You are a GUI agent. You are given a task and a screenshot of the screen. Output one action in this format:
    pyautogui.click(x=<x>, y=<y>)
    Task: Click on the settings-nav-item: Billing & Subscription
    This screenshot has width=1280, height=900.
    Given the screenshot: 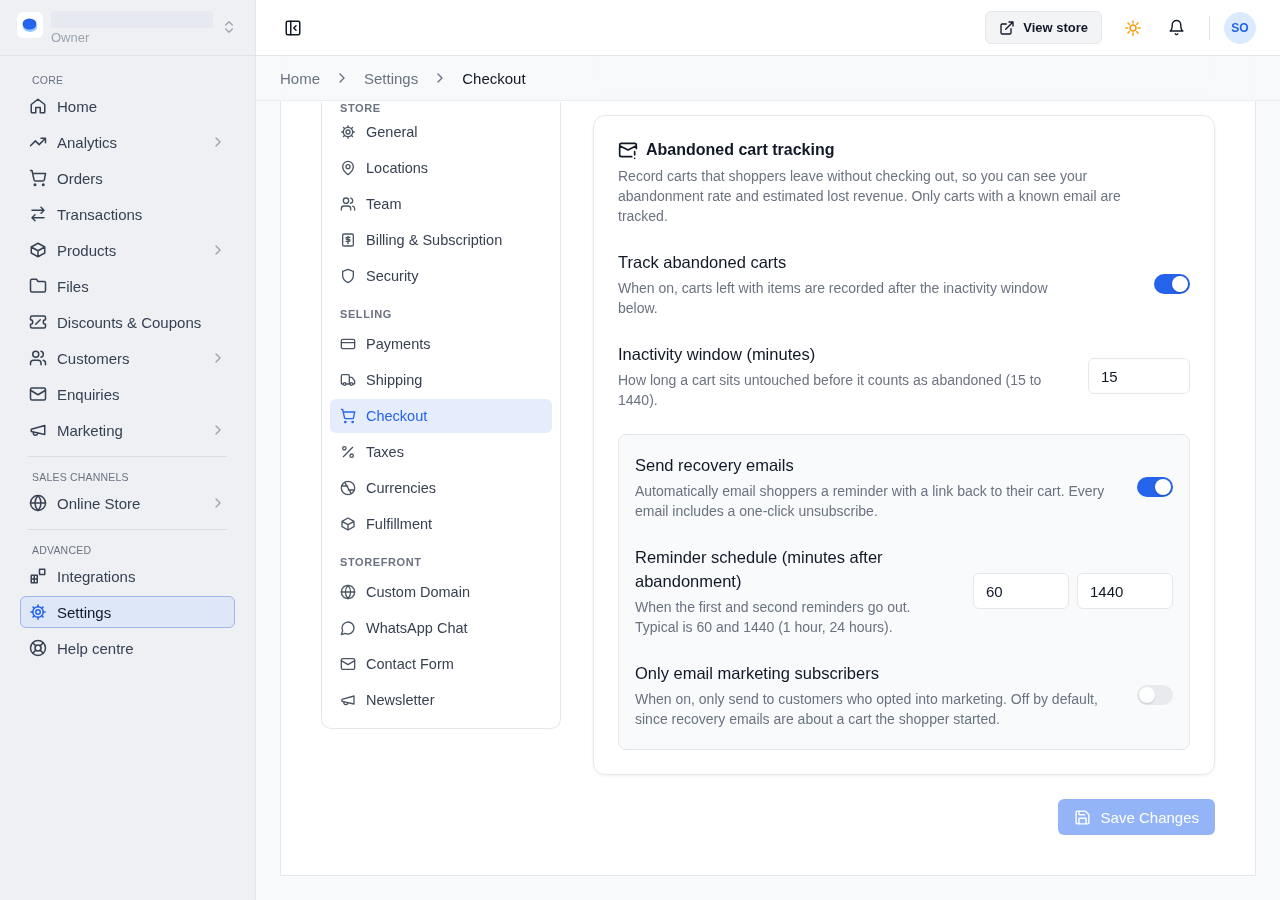 What is the action you would take?
    pyautogui.click(x=441, y=240)
    